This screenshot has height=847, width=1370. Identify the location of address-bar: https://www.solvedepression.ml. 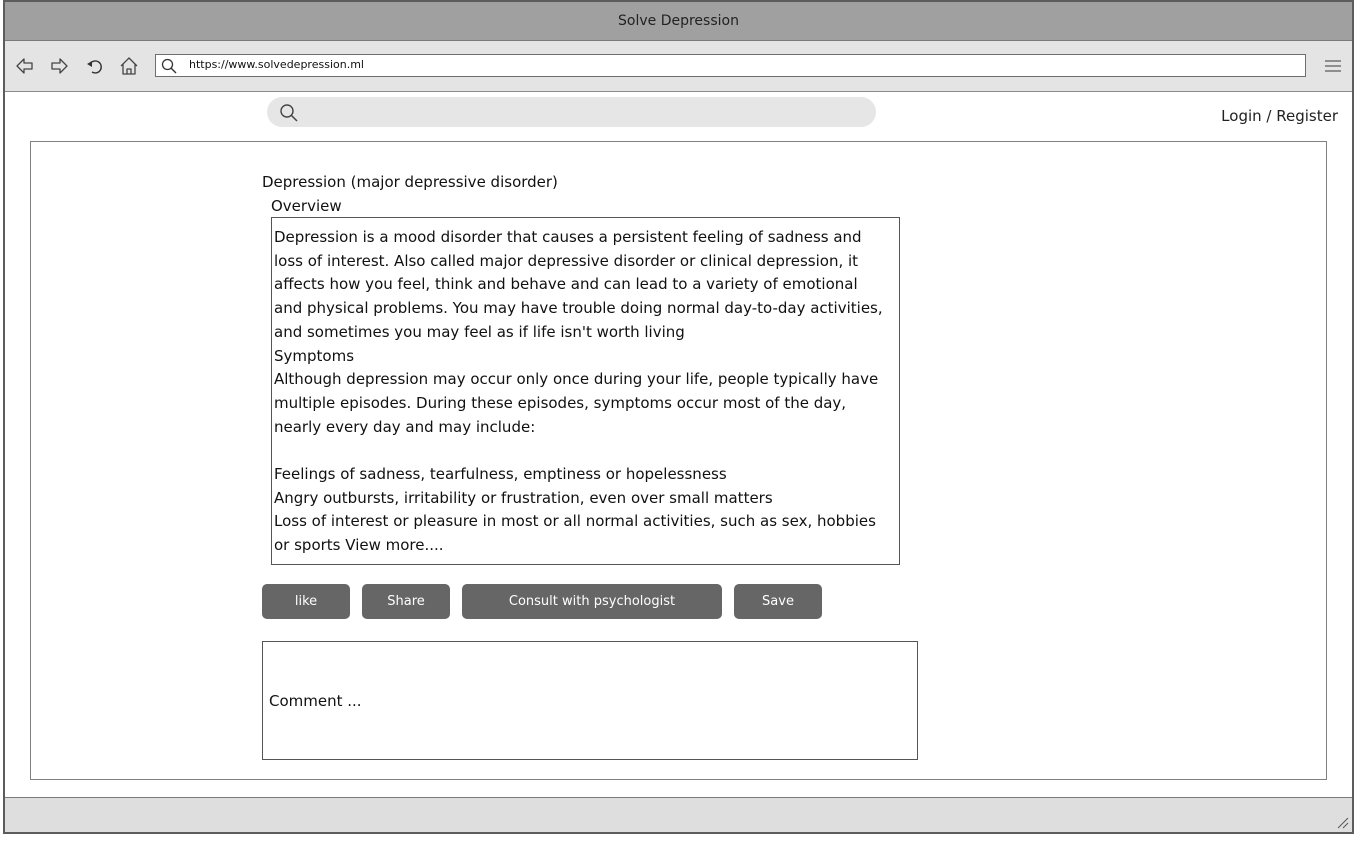
(730, 65).